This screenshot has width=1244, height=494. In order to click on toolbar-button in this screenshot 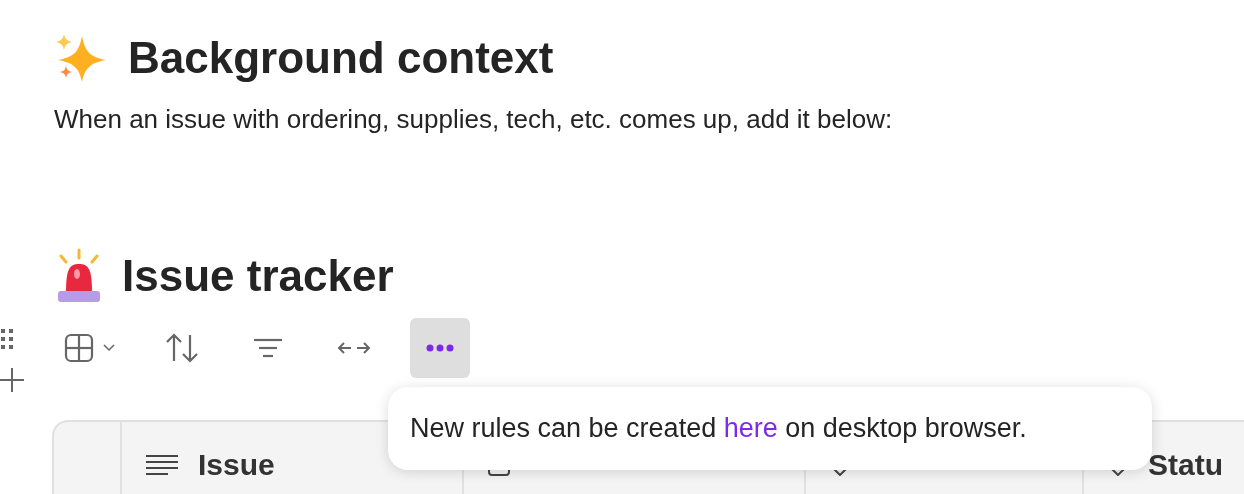, I will do `click(440, 348)`.